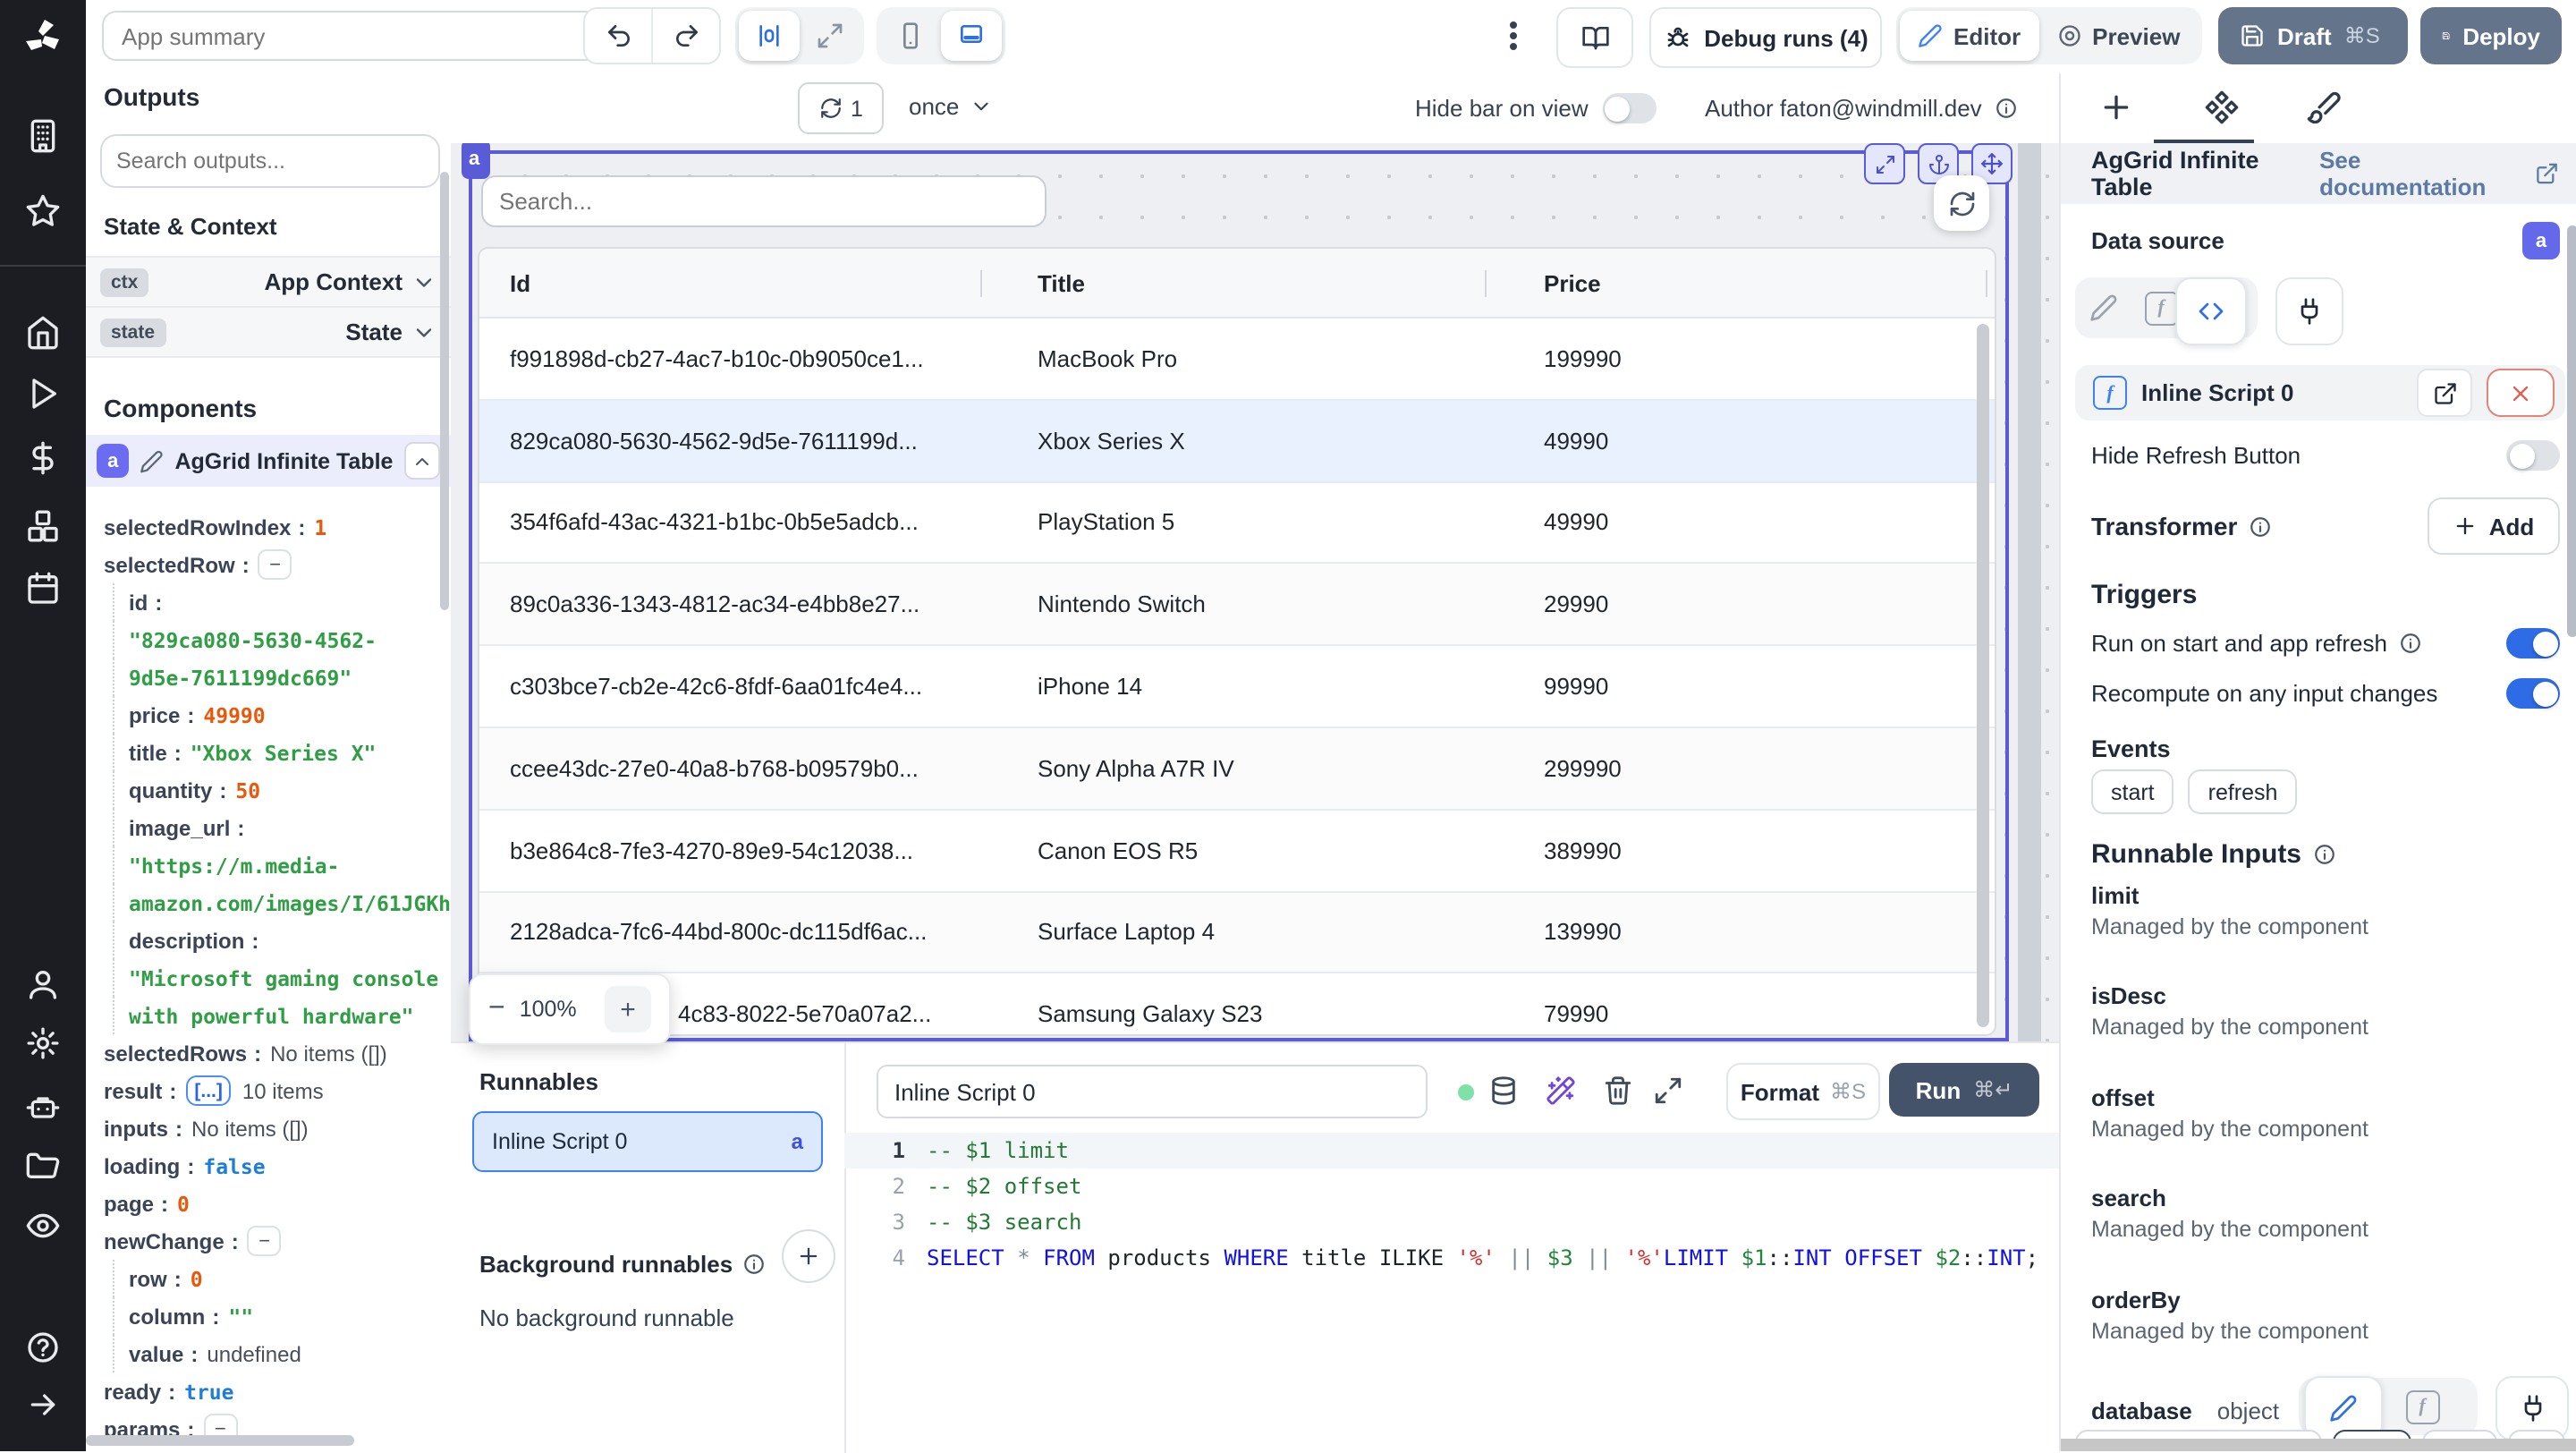 The image size is (2576, 1453). What do you see at coordinates (43, 1108) in the screenshot?
I see `workers-robot-icon` at bounding box center [43, 1108].